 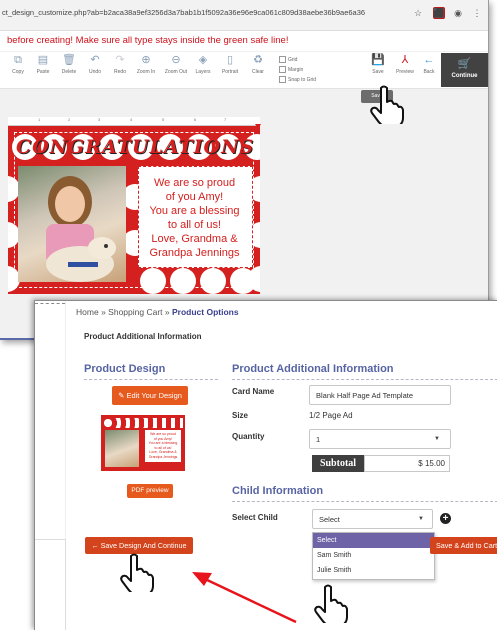 I want to click on annotation-arrow-line, so click(x=250, y=600).